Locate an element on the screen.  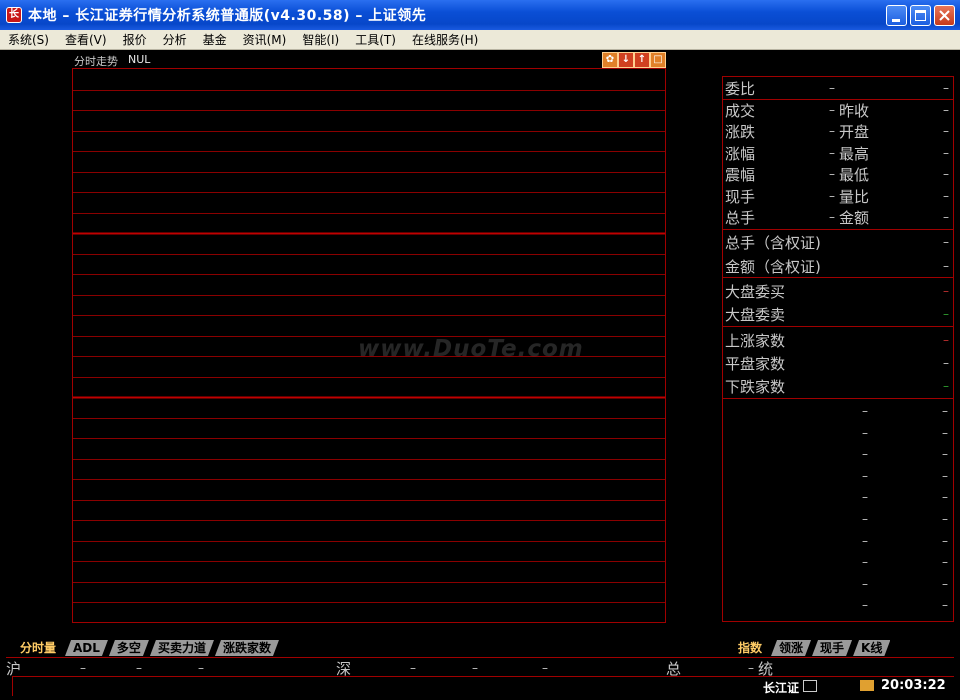
app-logo-icon: 长 is located at coordinates (14, 15).